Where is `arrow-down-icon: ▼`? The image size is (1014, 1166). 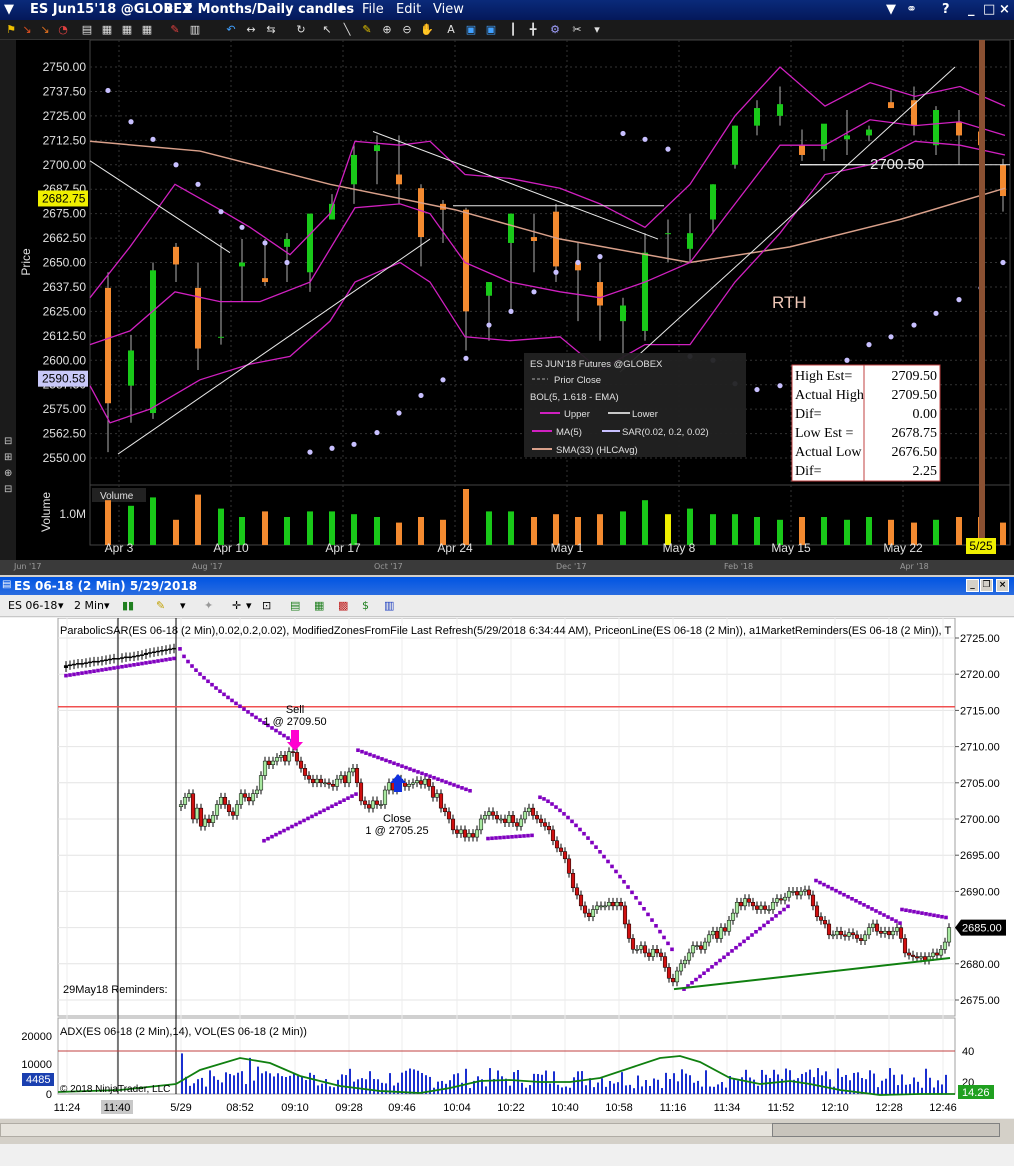 arrow-down-icon: ▼ is located at coordinates (891, 9).